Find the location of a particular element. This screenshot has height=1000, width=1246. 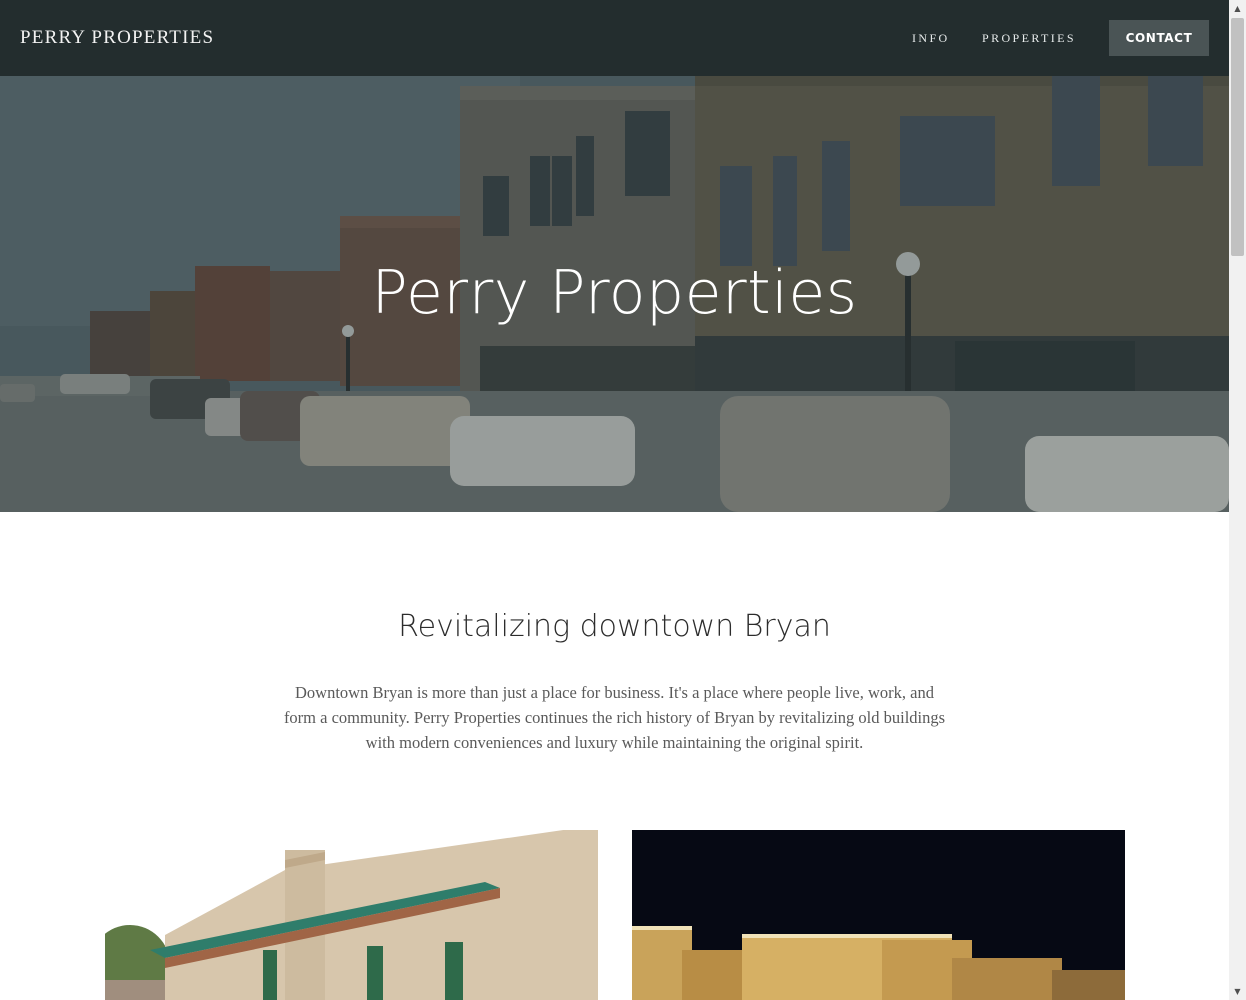

chevron-down-icon: ▼ is located at coordinates (1237, 991).